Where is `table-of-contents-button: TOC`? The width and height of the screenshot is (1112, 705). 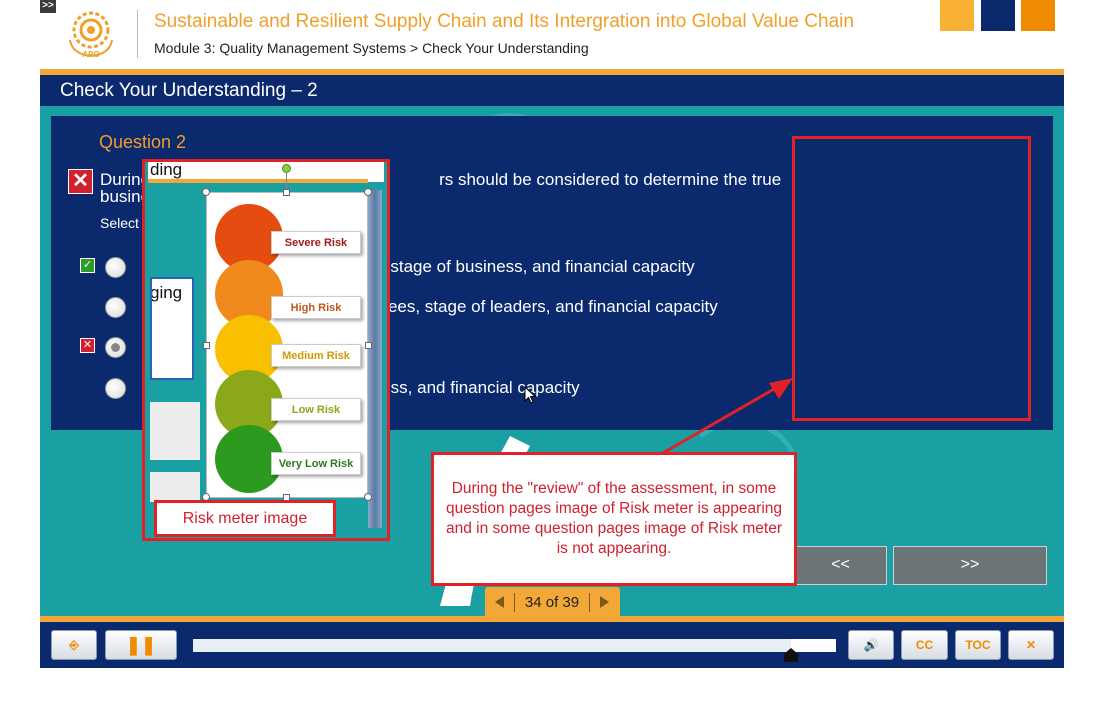 table-of-contents-button: TOC is located at coordinates (978, 645).